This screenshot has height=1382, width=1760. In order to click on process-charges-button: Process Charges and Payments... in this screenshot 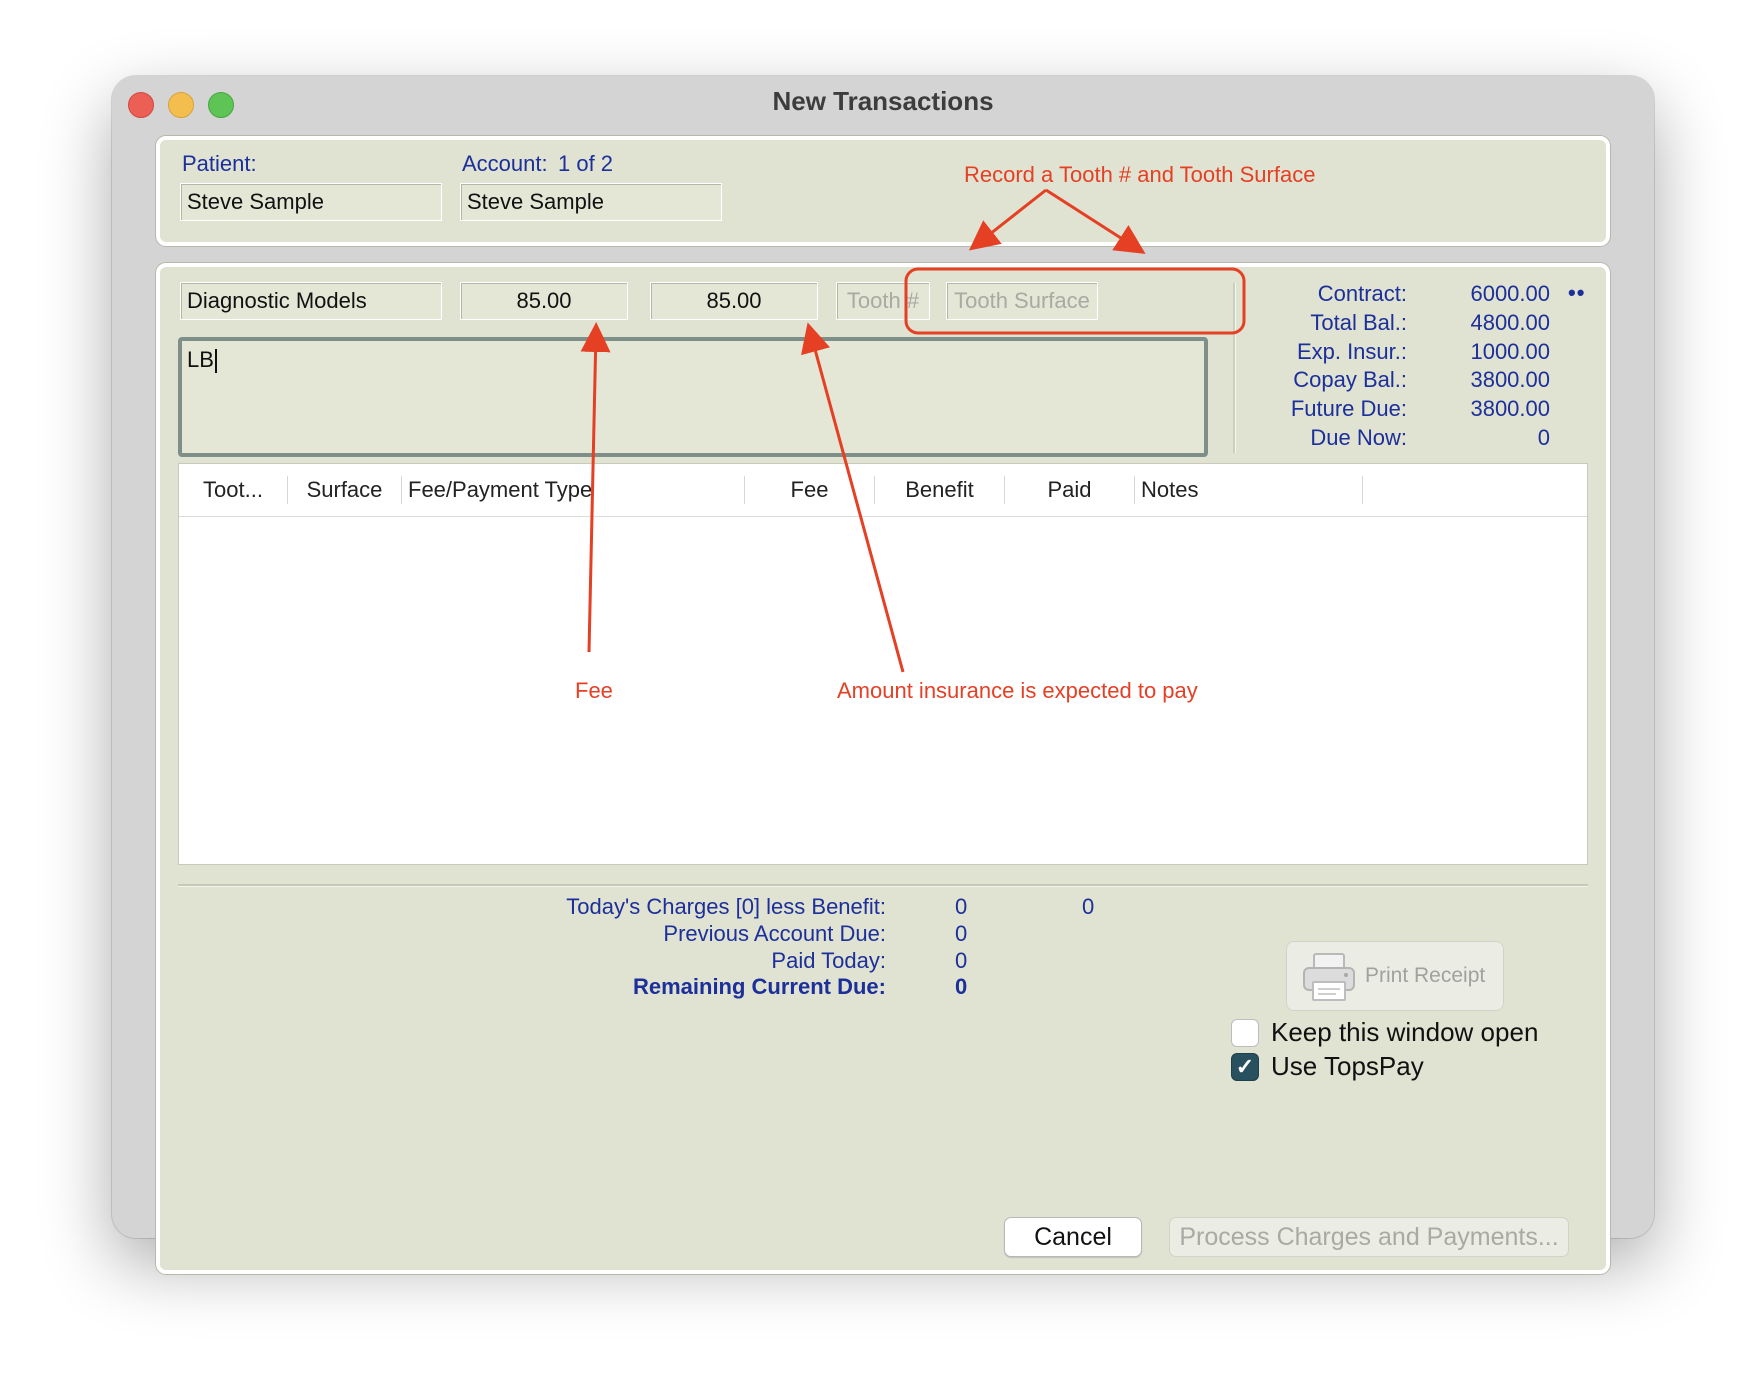, I will do `click(1369, 1237)`.